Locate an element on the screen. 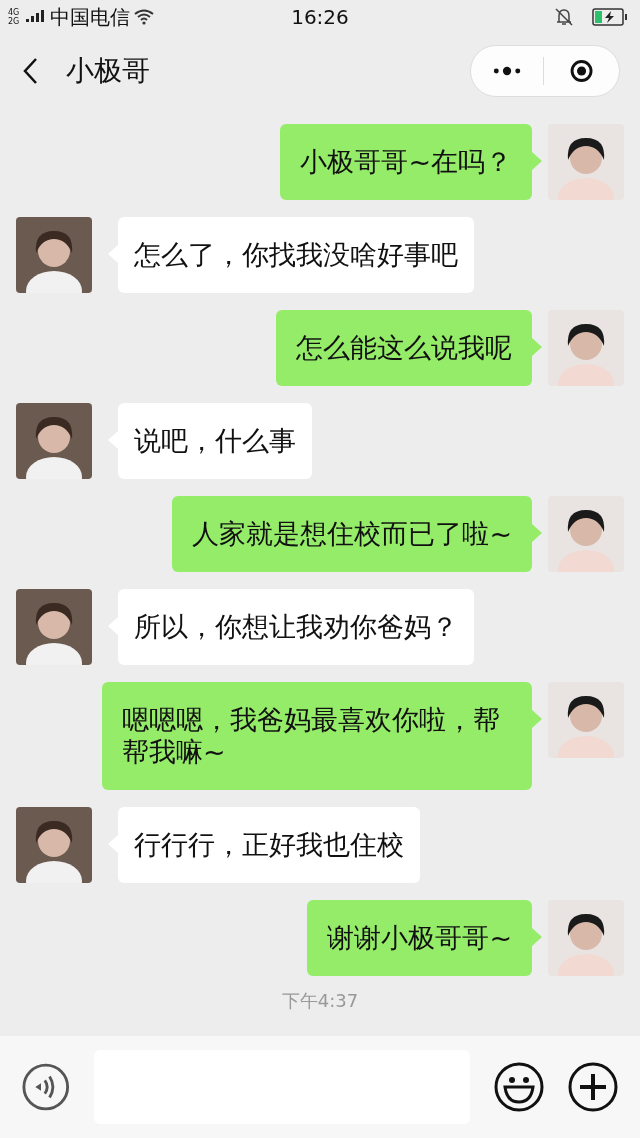 This screenshot has width=640, height=1138. message-bubble: 嗯嗯嗯，我爸妈最喜欢你啦，帮帮我嘛~ is located at coordinates (317, 736).